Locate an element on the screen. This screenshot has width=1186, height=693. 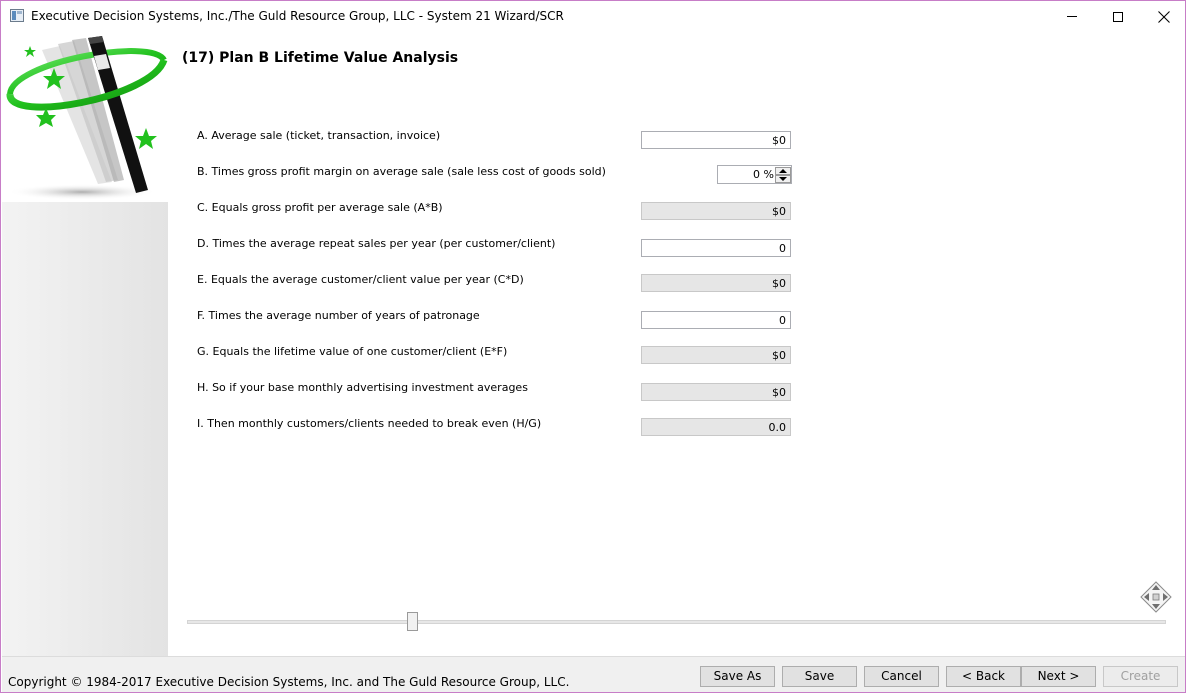
average-sale-input: $0 is located at coordinates (716, 140).